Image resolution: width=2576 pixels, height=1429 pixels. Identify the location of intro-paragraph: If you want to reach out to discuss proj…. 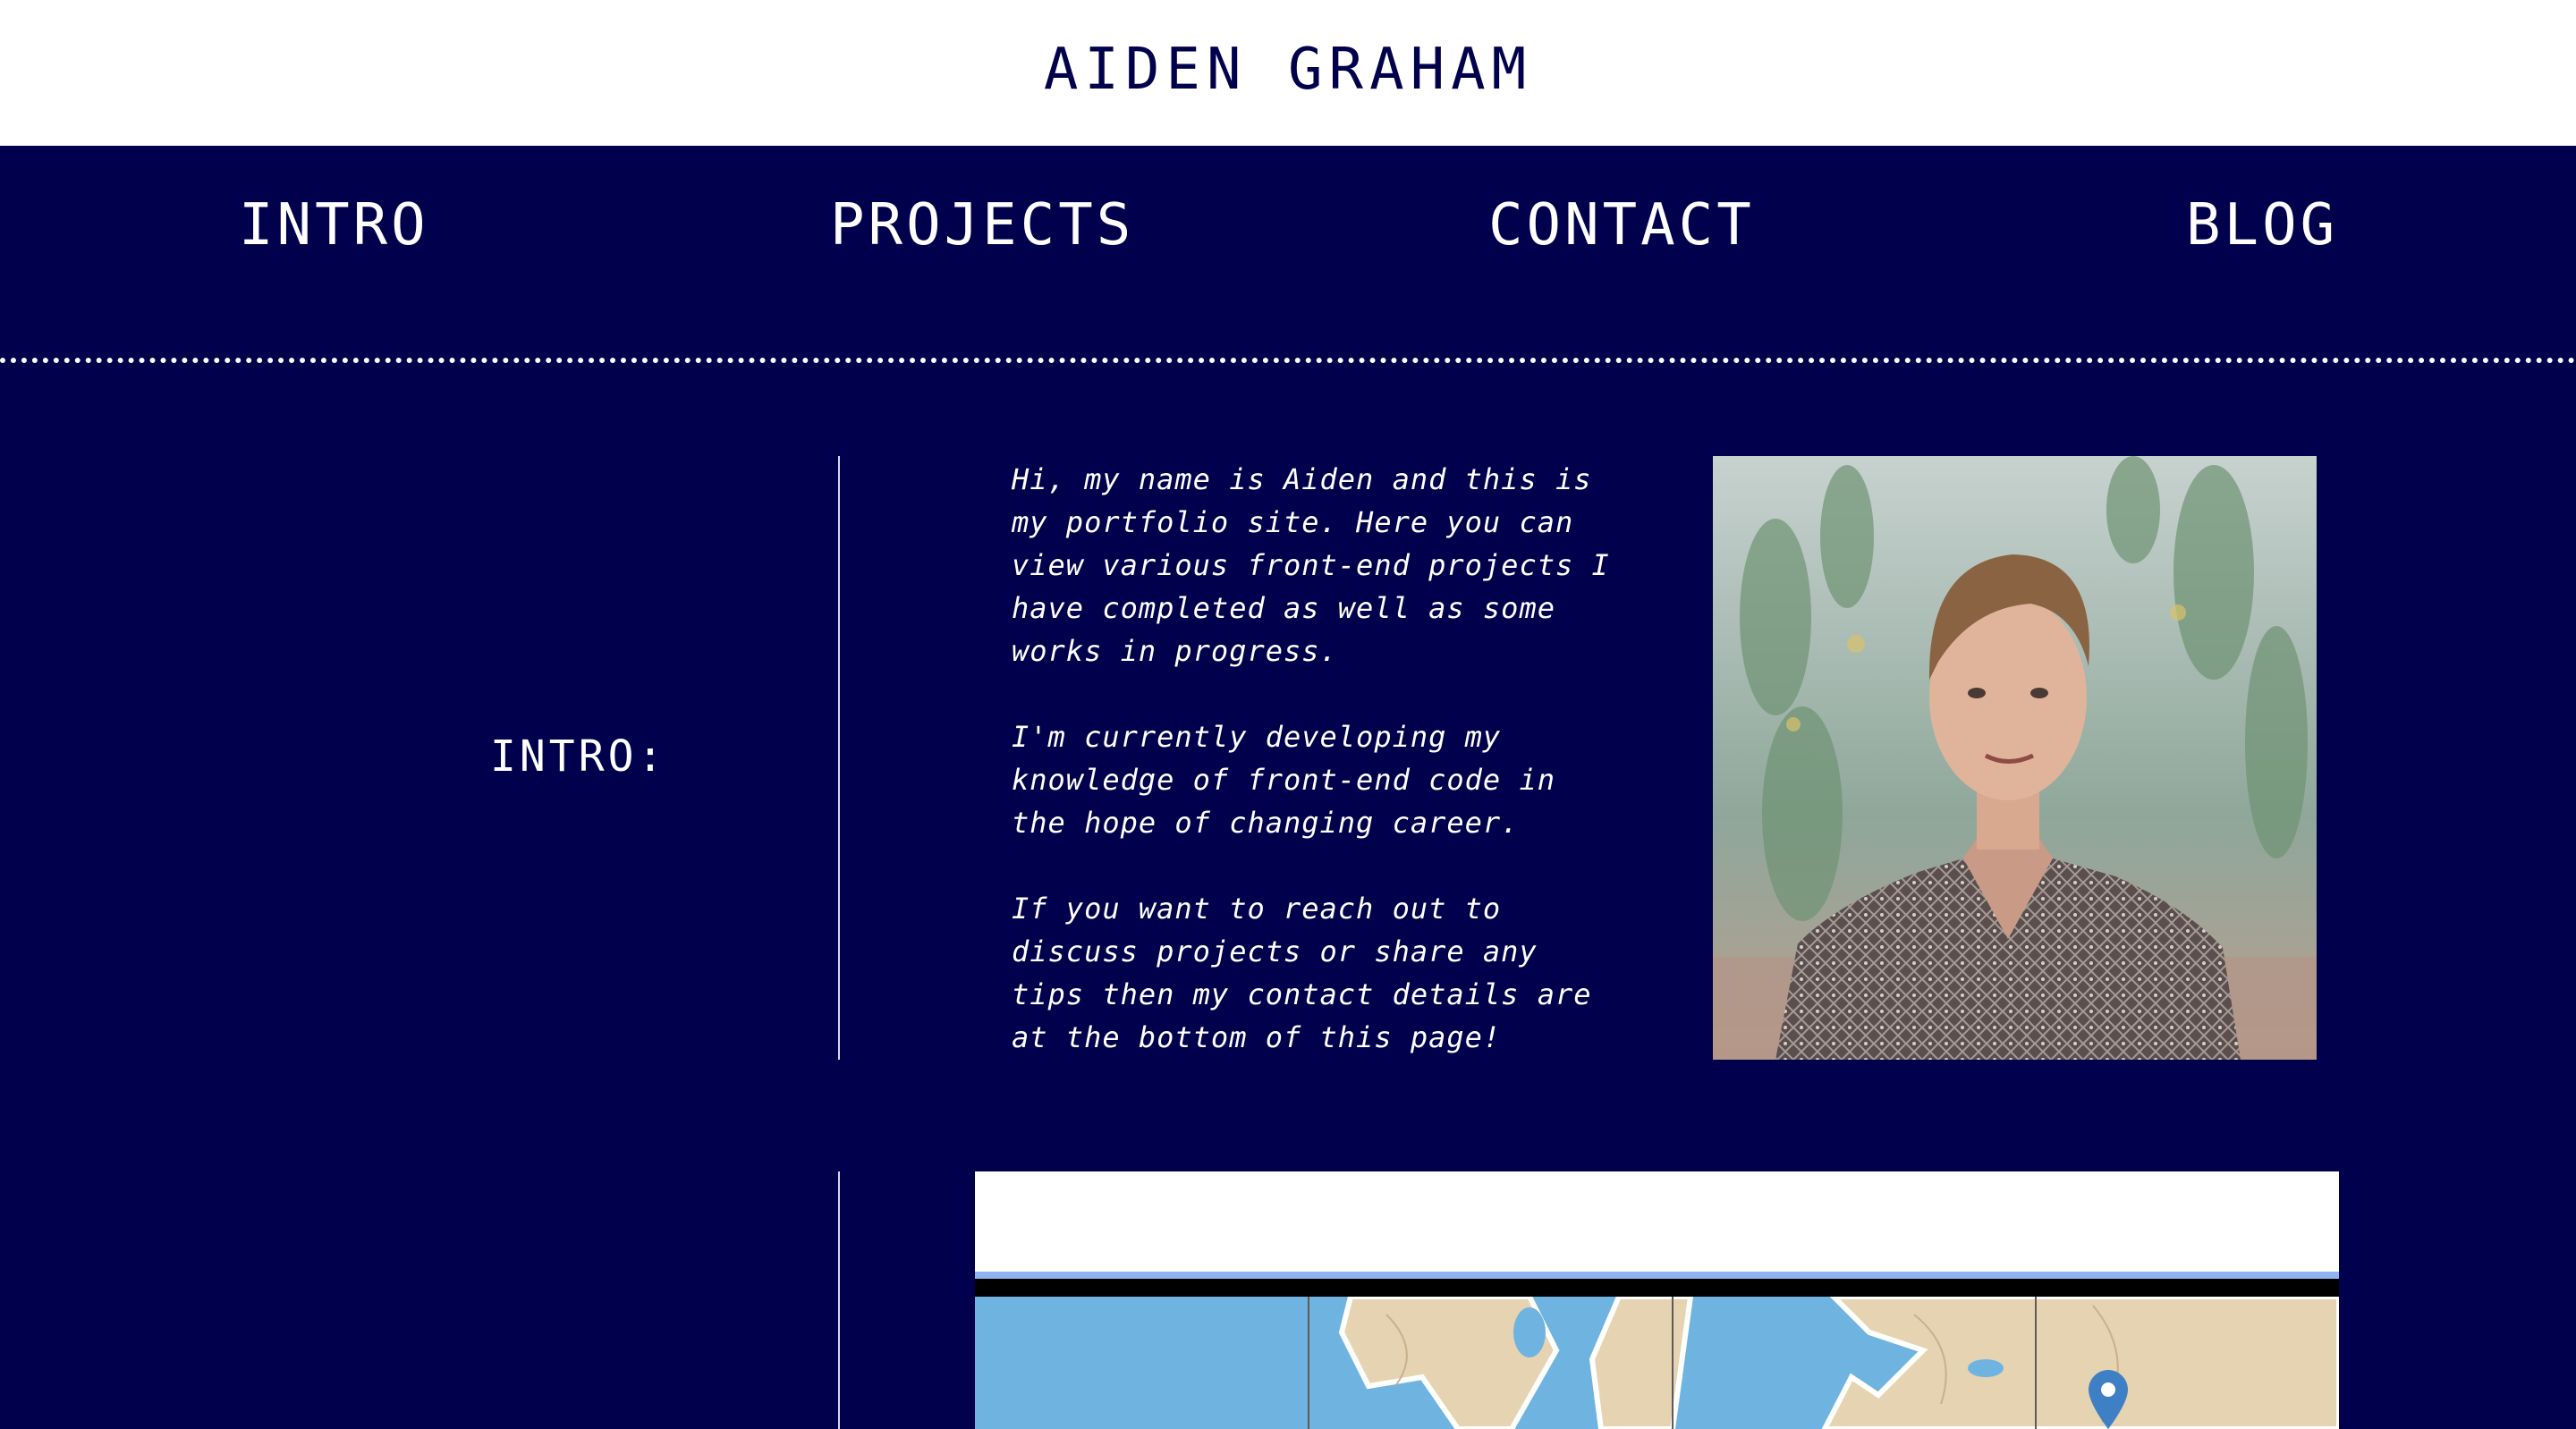
(1302, 973).